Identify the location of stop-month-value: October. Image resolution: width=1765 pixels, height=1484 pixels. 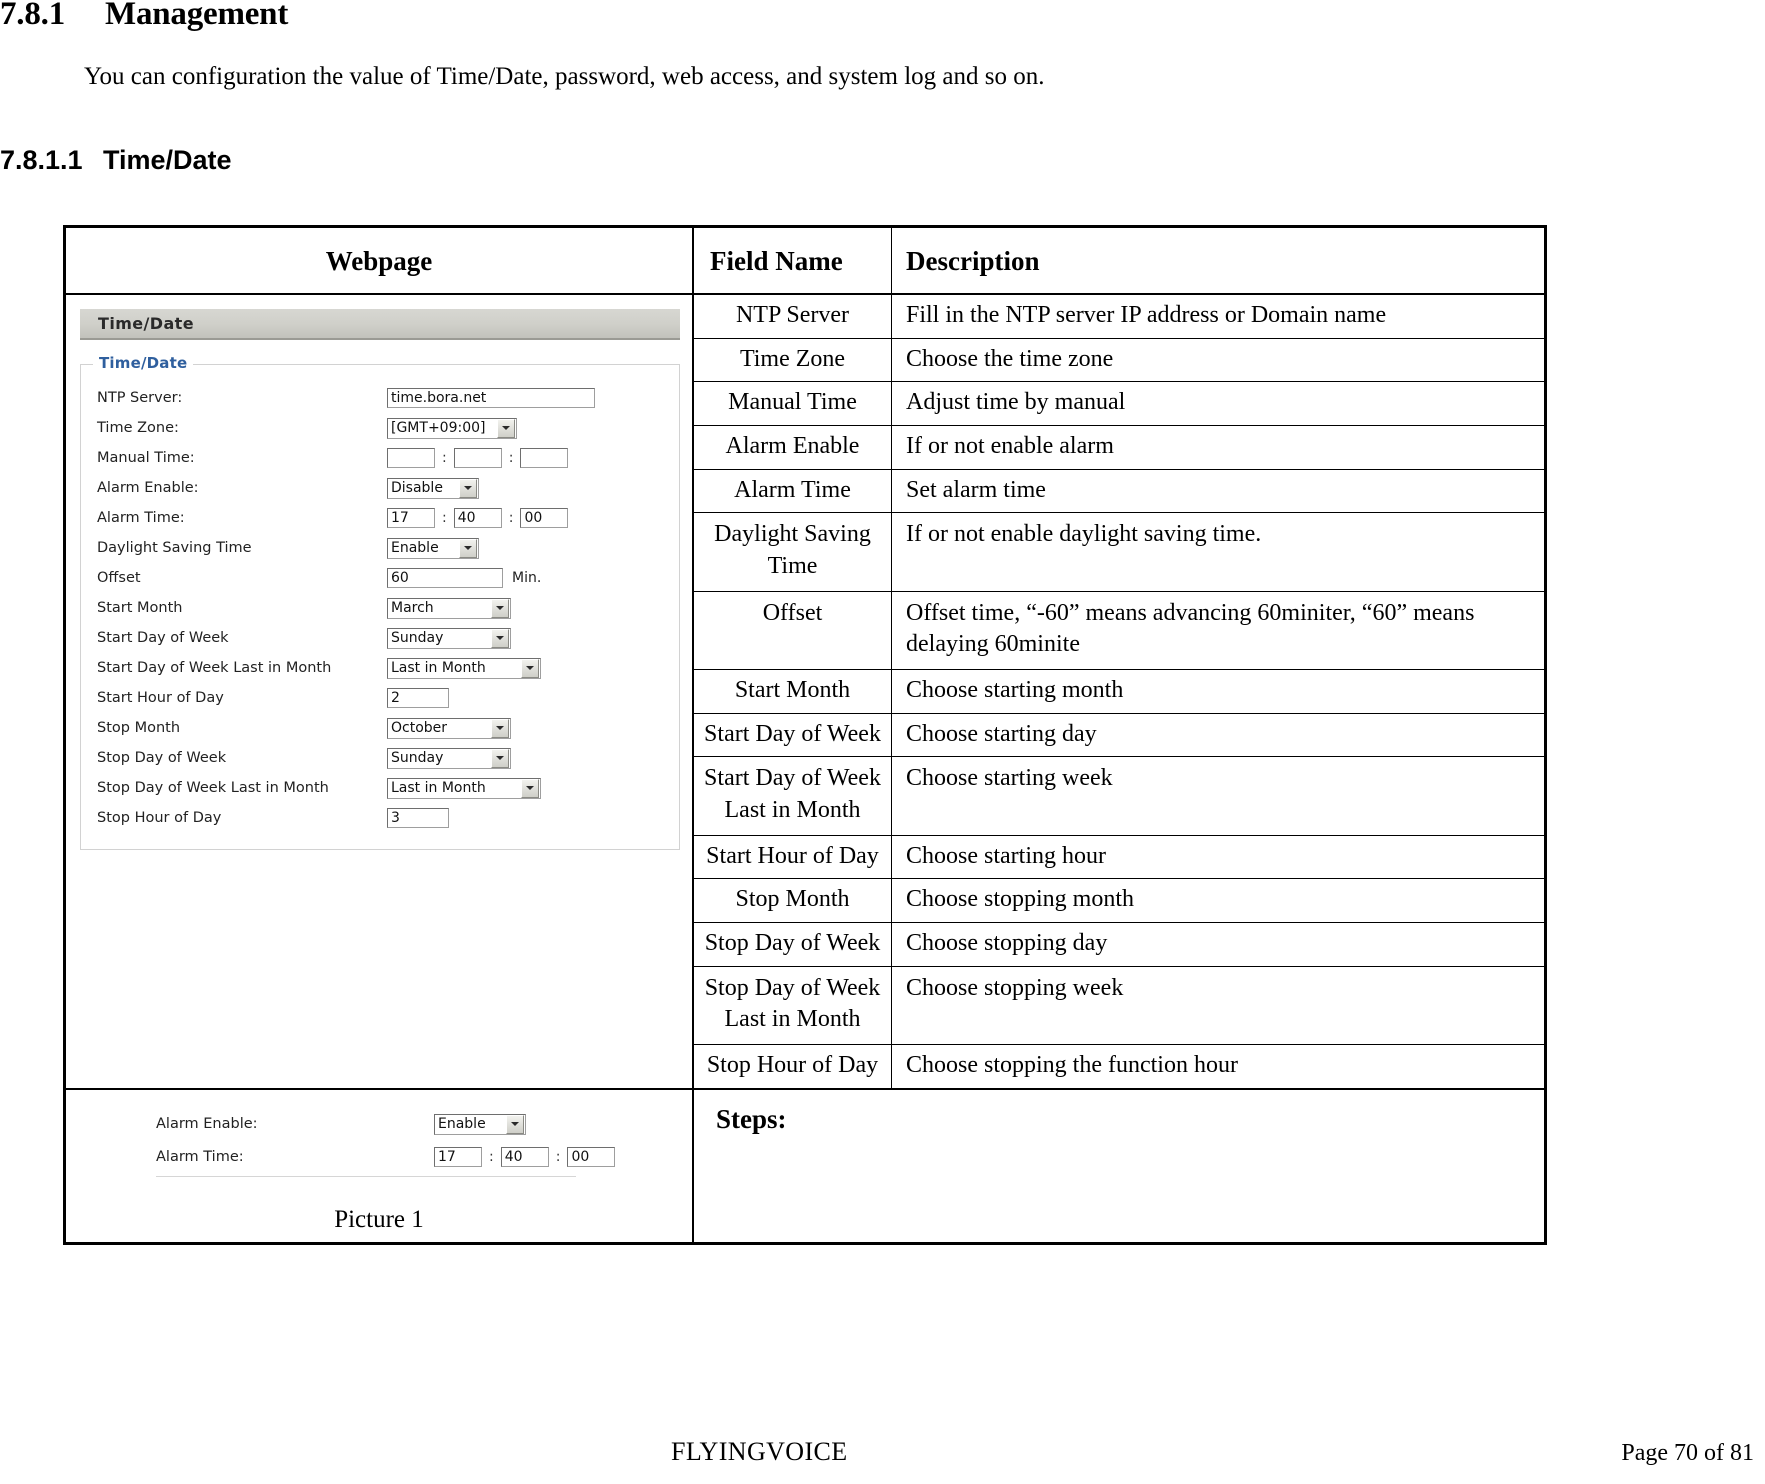
(419, 728).